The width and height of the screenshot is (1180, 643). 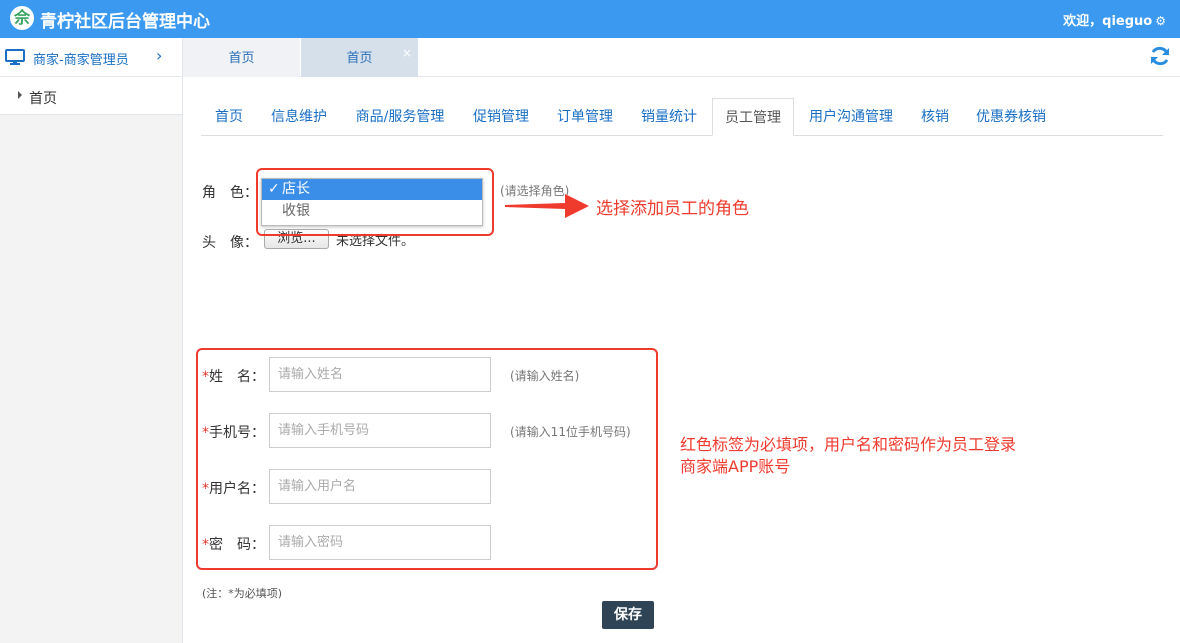 I want to click on tab-verify: 核销, so click(x=935, y=117).